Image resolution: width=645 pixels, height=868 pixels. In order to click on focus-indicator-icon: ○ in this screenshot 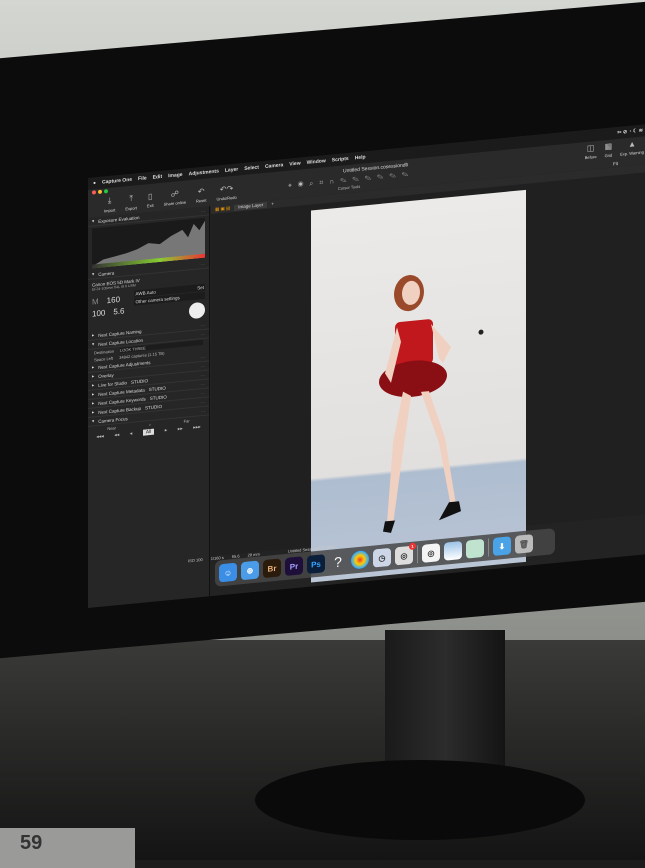, I will do `click(150, 424)`.